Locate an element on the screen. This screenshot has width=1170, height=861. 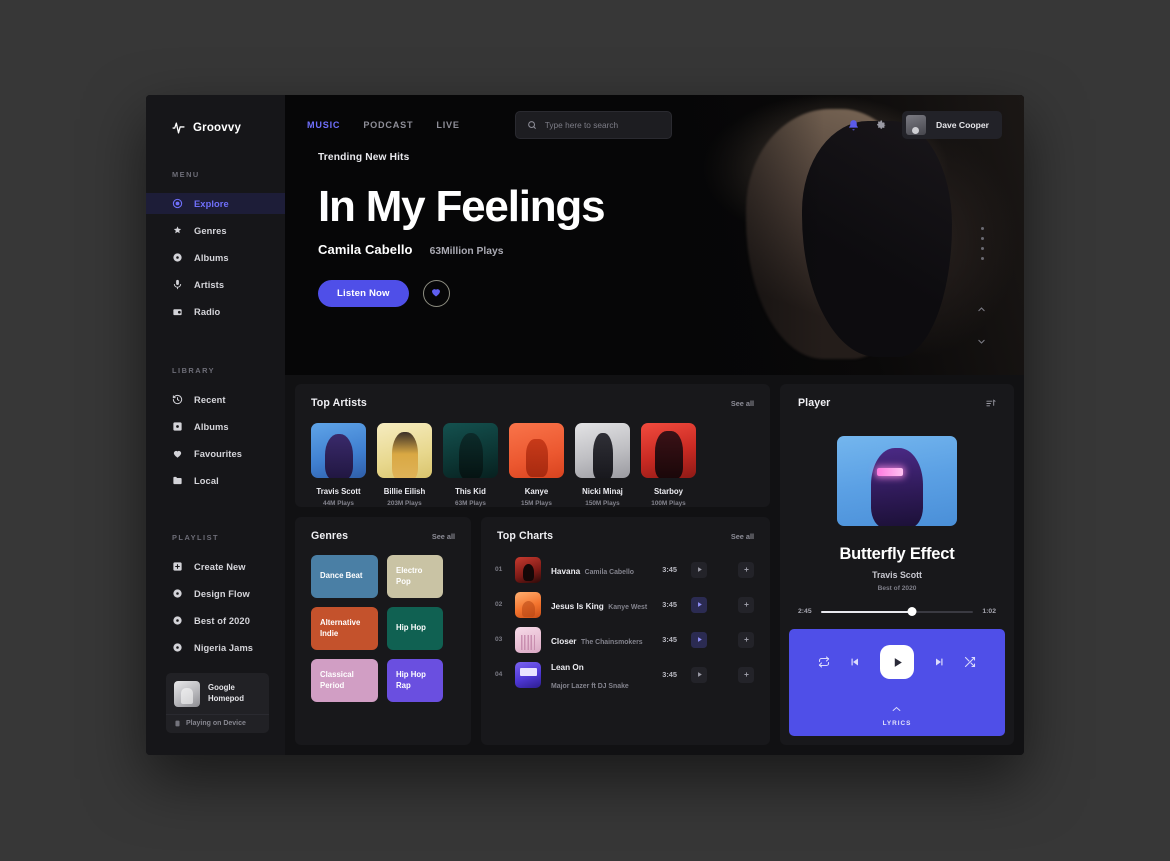
brand-logo: Groovvy is located at coordinates (215, 125).